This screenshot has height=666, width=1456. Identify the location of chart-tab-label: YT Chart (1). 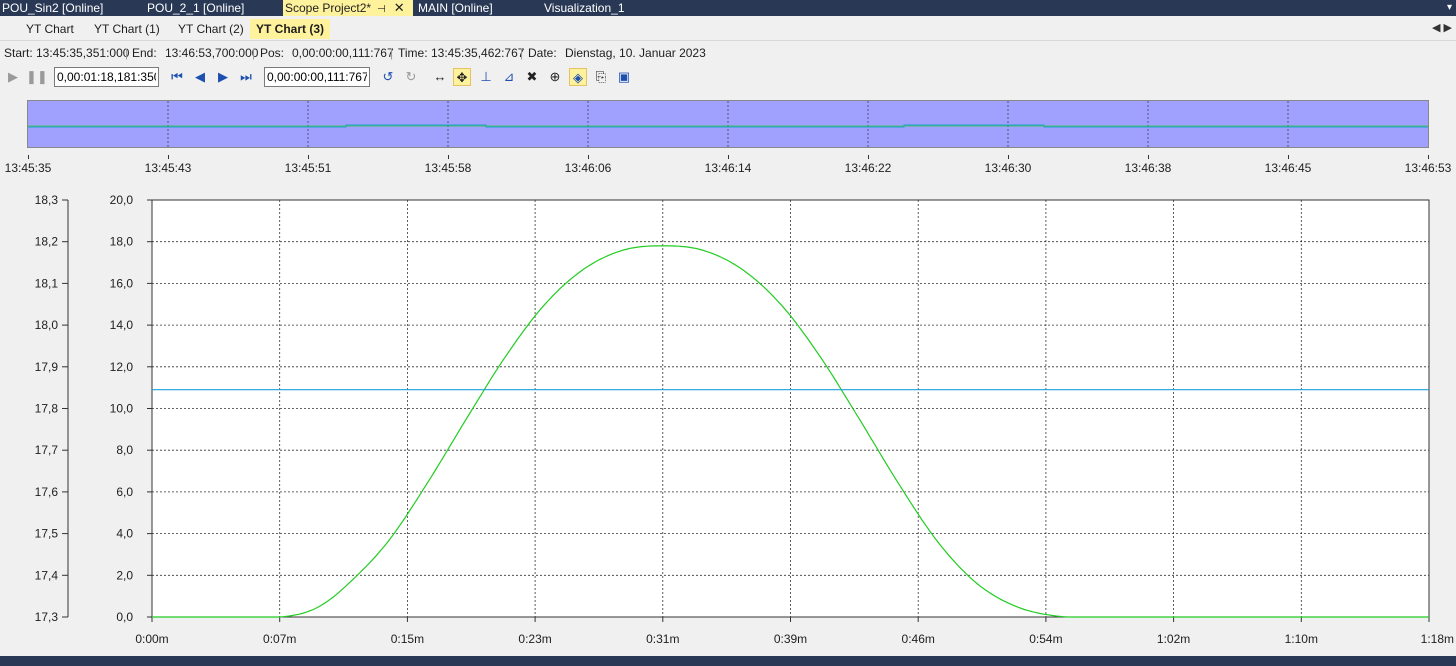
(127, 29).